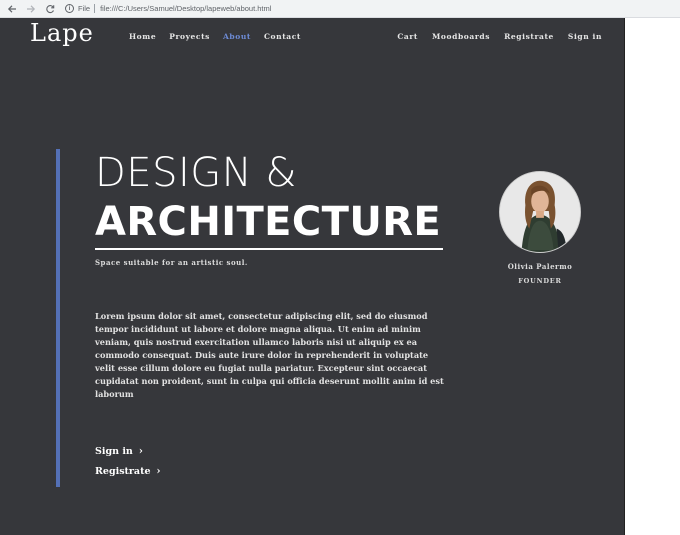  What do you see at coordinates (142, 36) in the screenshot?
I see `nav-home: Home` at bounding box center [142, 36].